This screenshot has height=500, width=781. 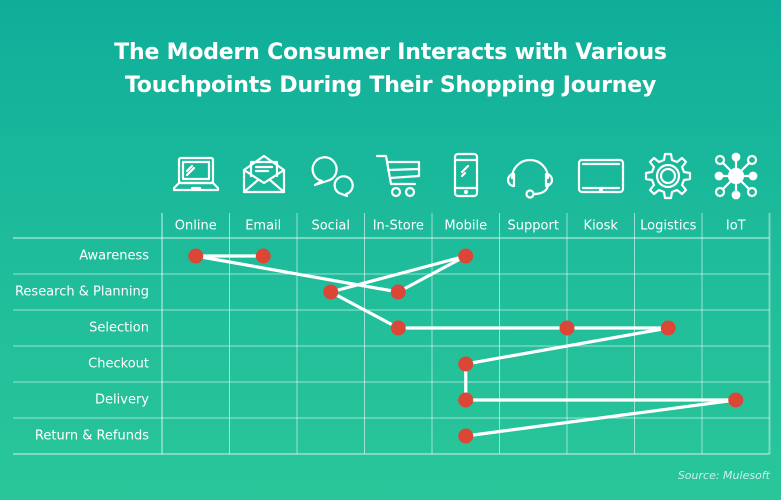 I want to click on touchpoint-checkout-mobile, so click(x=466, y=364).